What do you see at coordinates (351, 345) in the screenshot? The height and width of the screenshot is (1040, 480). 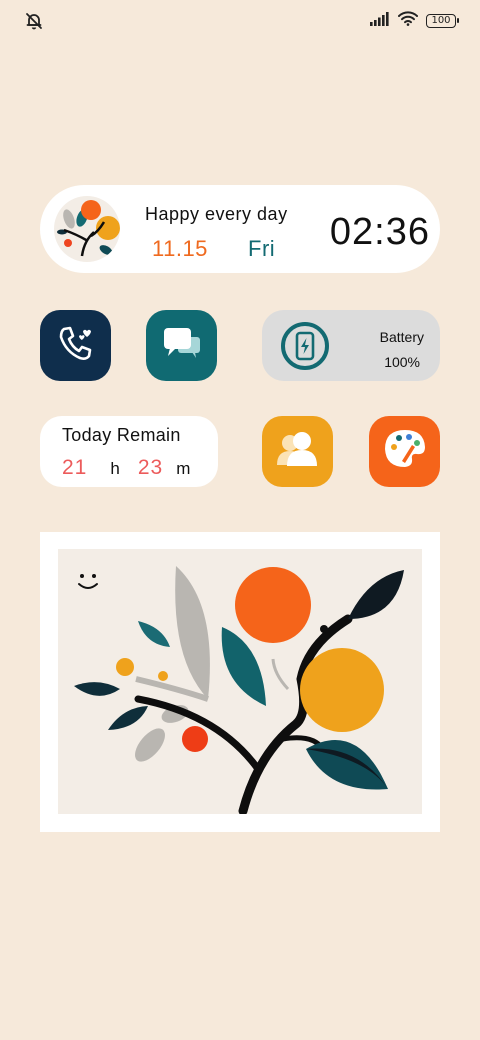 I see `battery-widget: Battery 100%` at bounding box center [351, 345].